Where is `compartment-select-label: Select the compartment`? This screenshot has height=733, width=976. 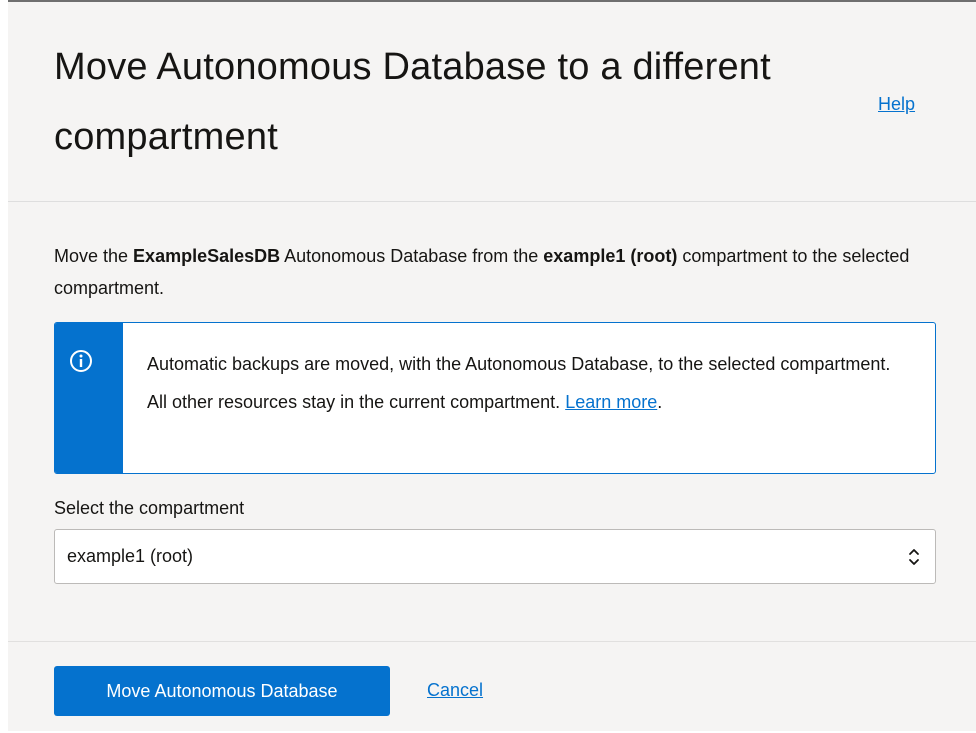
compartment-select-label: Select the compartment is located at coordinates (149, 508).